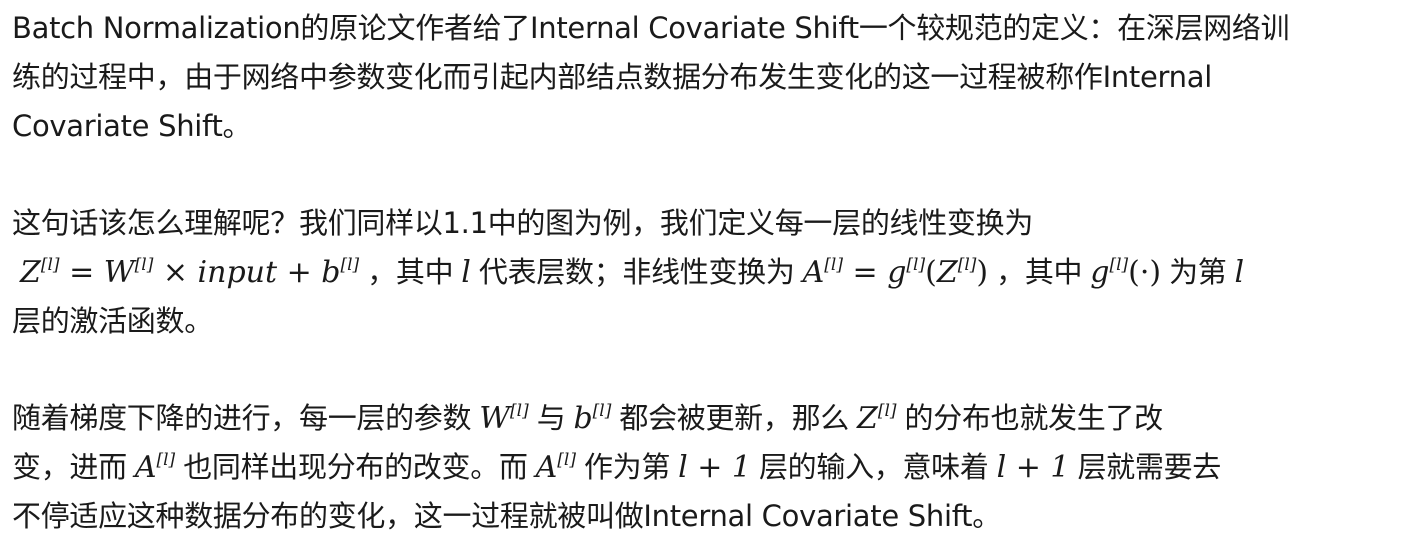 Image resolution: width=1408 pixels, height=552 pixels. What do you see at coordinates (734, 418) in the screenshot?
I see `text-fragment: 都会被更新，那么` at bounding box center [734, 418].